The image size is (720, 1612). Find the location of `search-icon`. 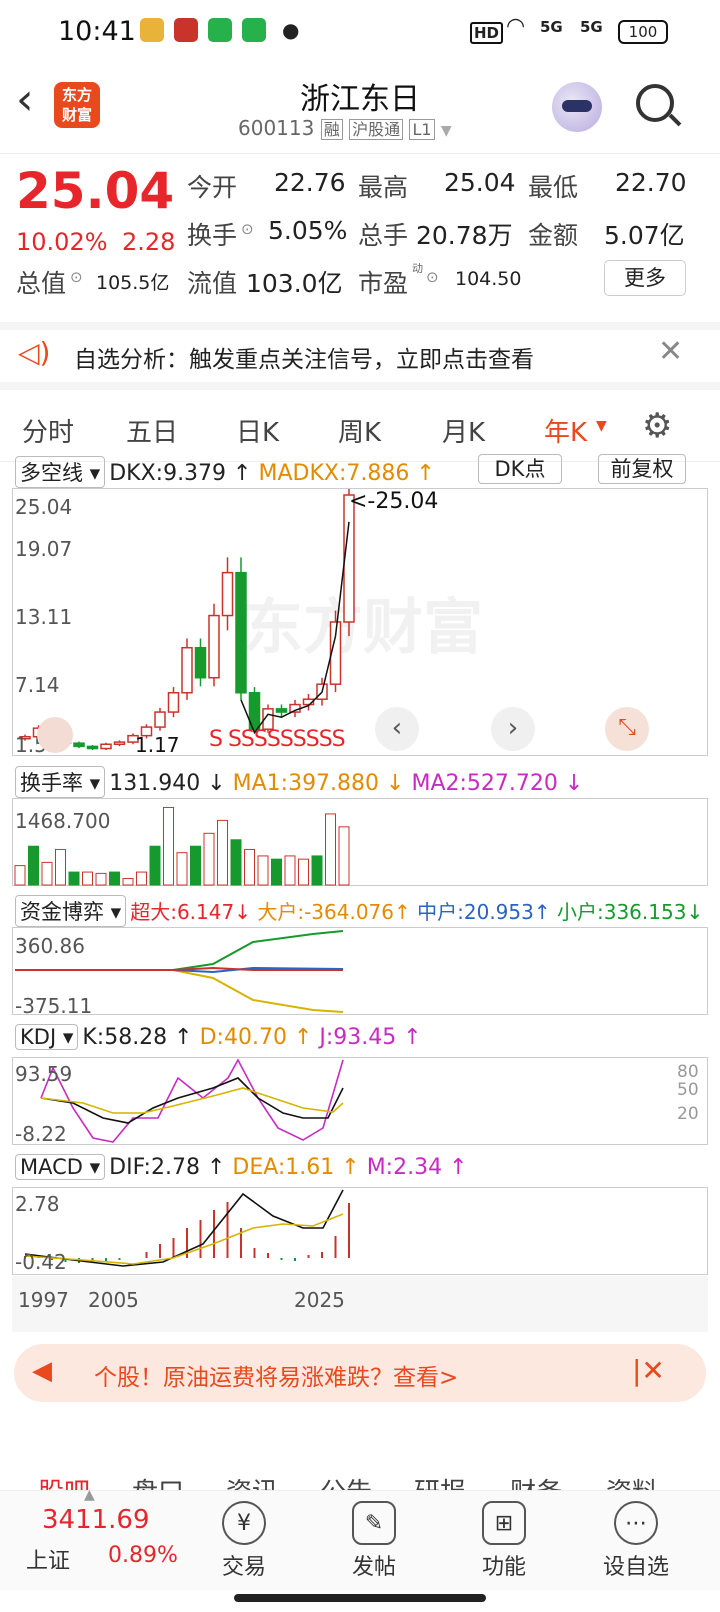

search-icon is located at coordinates (659, 105).